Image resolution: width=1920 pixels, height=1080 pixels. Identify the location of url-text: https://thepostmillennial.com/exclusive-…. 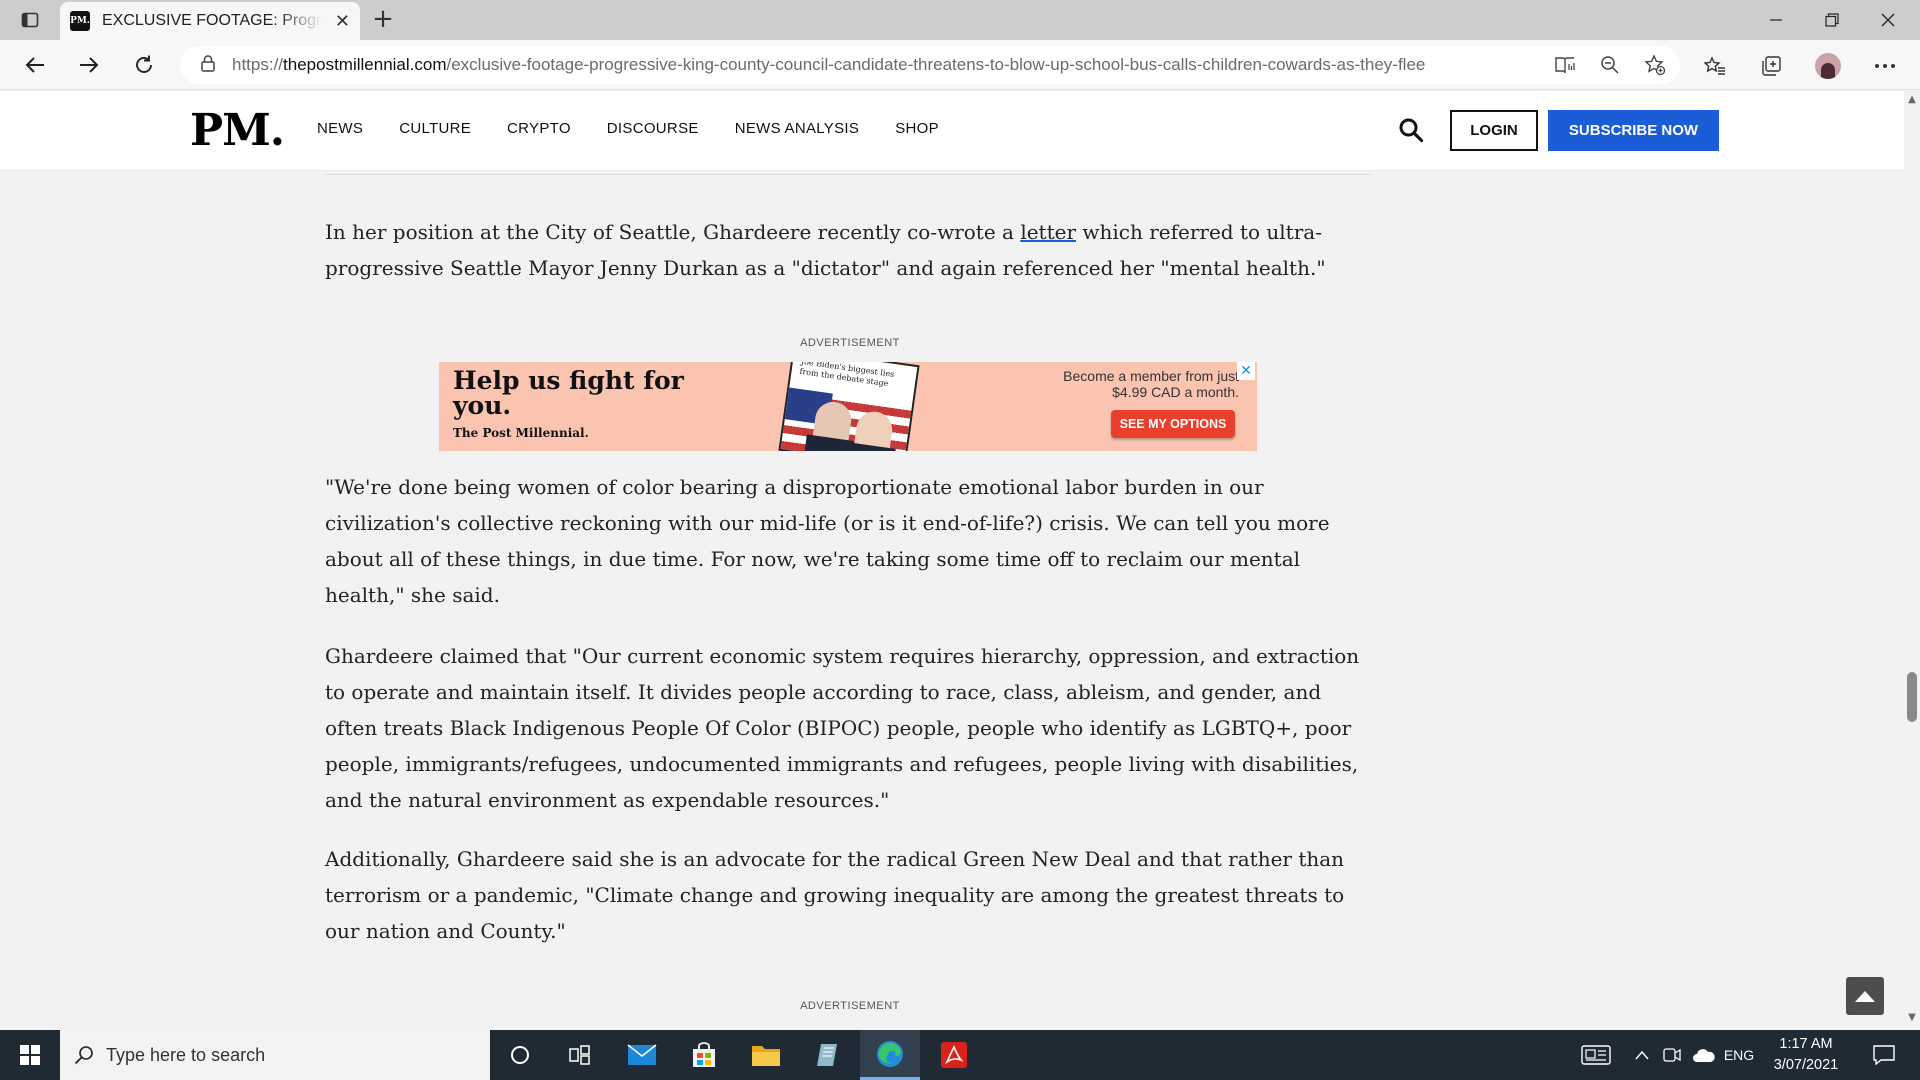
(887, 65).